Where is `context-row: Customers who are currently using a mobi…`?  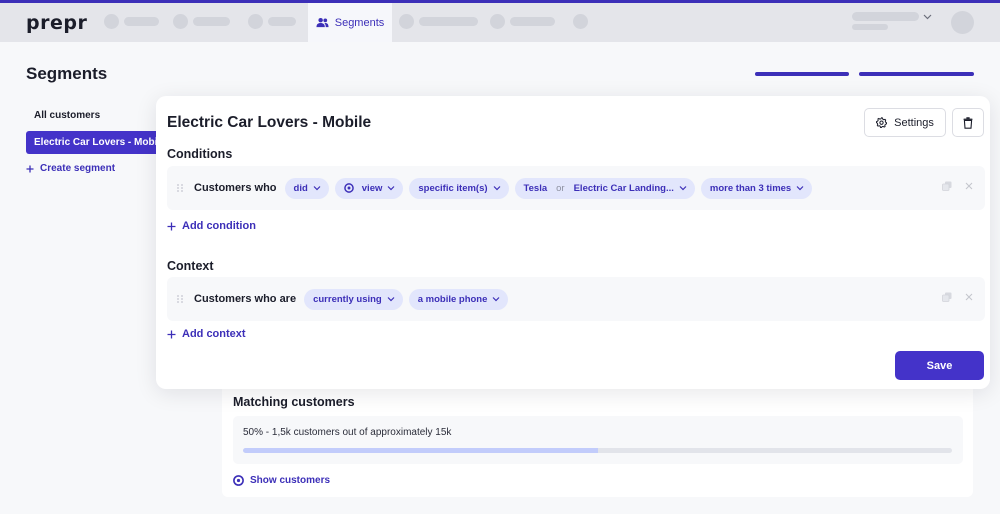
context-row: Customers who are currently using a mobi… is located at coordinates (576, 299).